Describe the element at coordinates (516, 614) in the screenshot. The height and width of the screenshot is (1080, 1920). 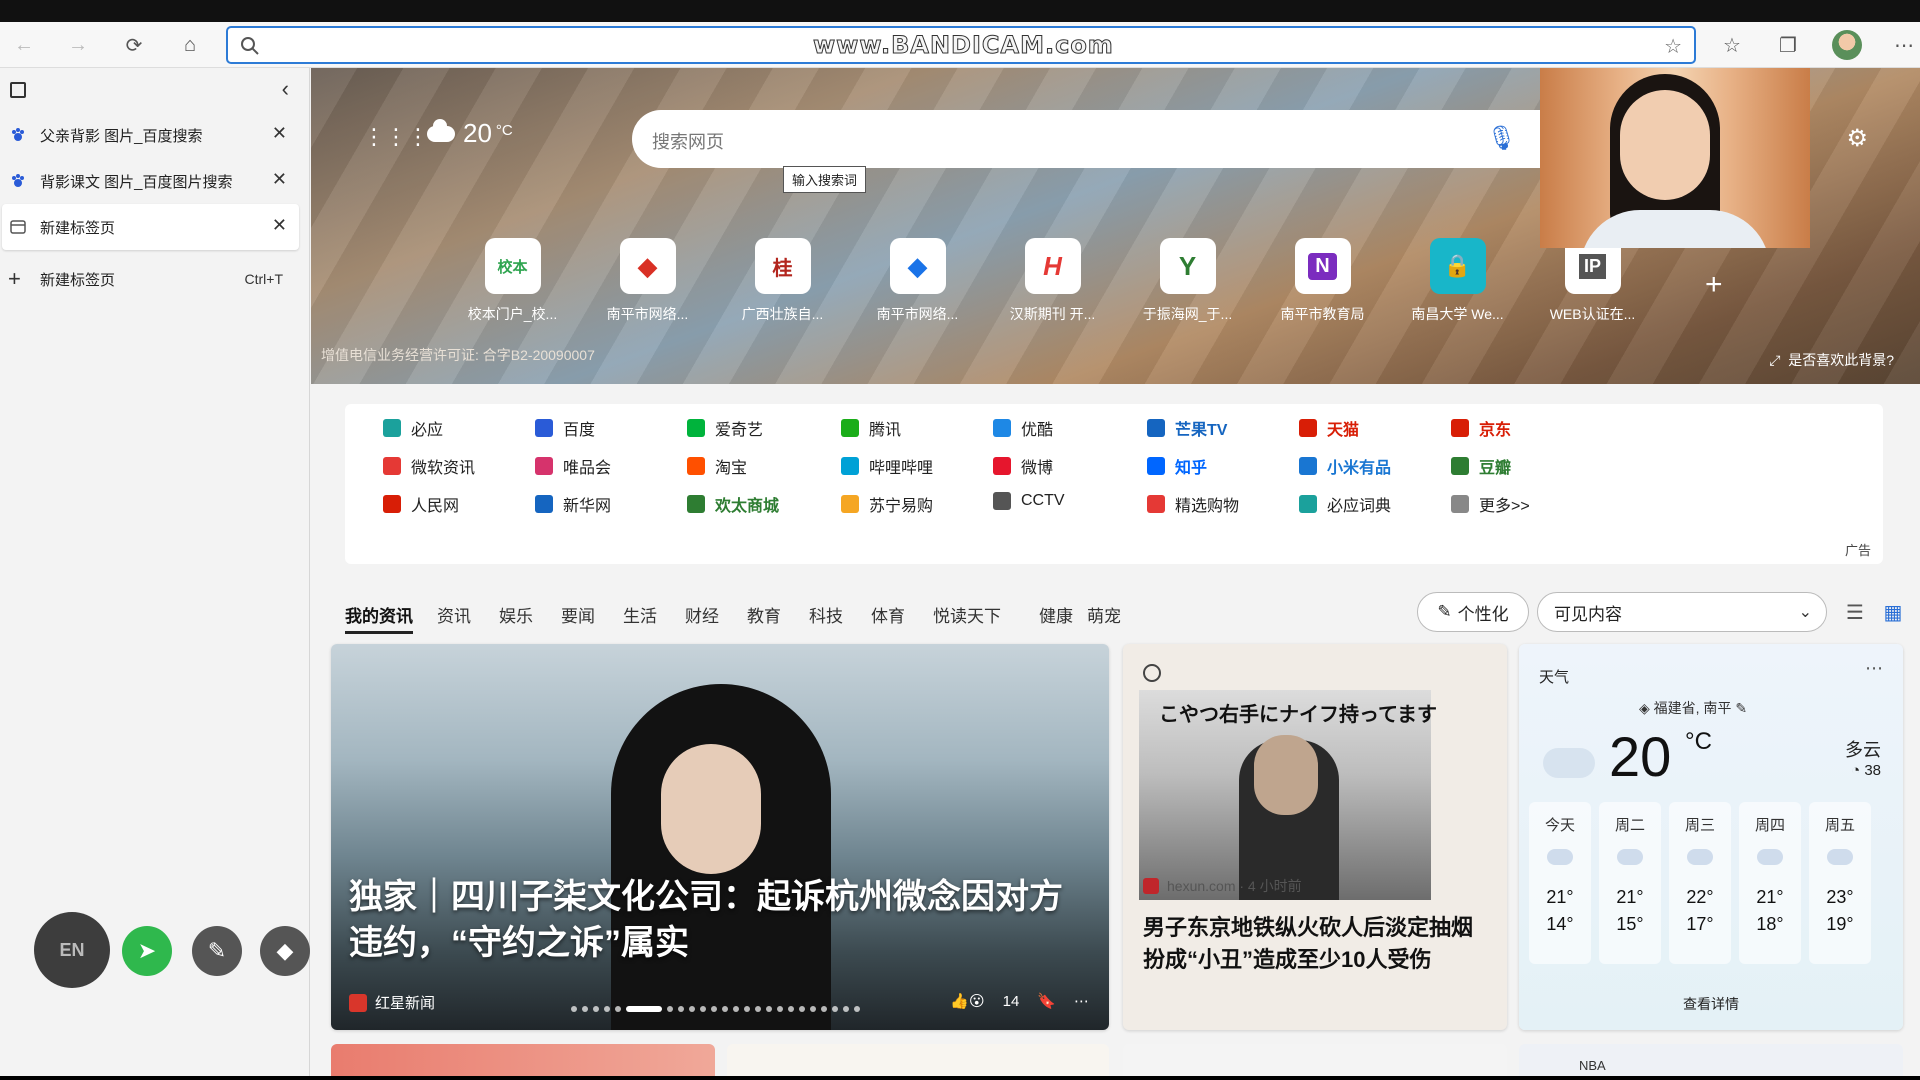
I see `tab-news-2: 娱乐` at that location.